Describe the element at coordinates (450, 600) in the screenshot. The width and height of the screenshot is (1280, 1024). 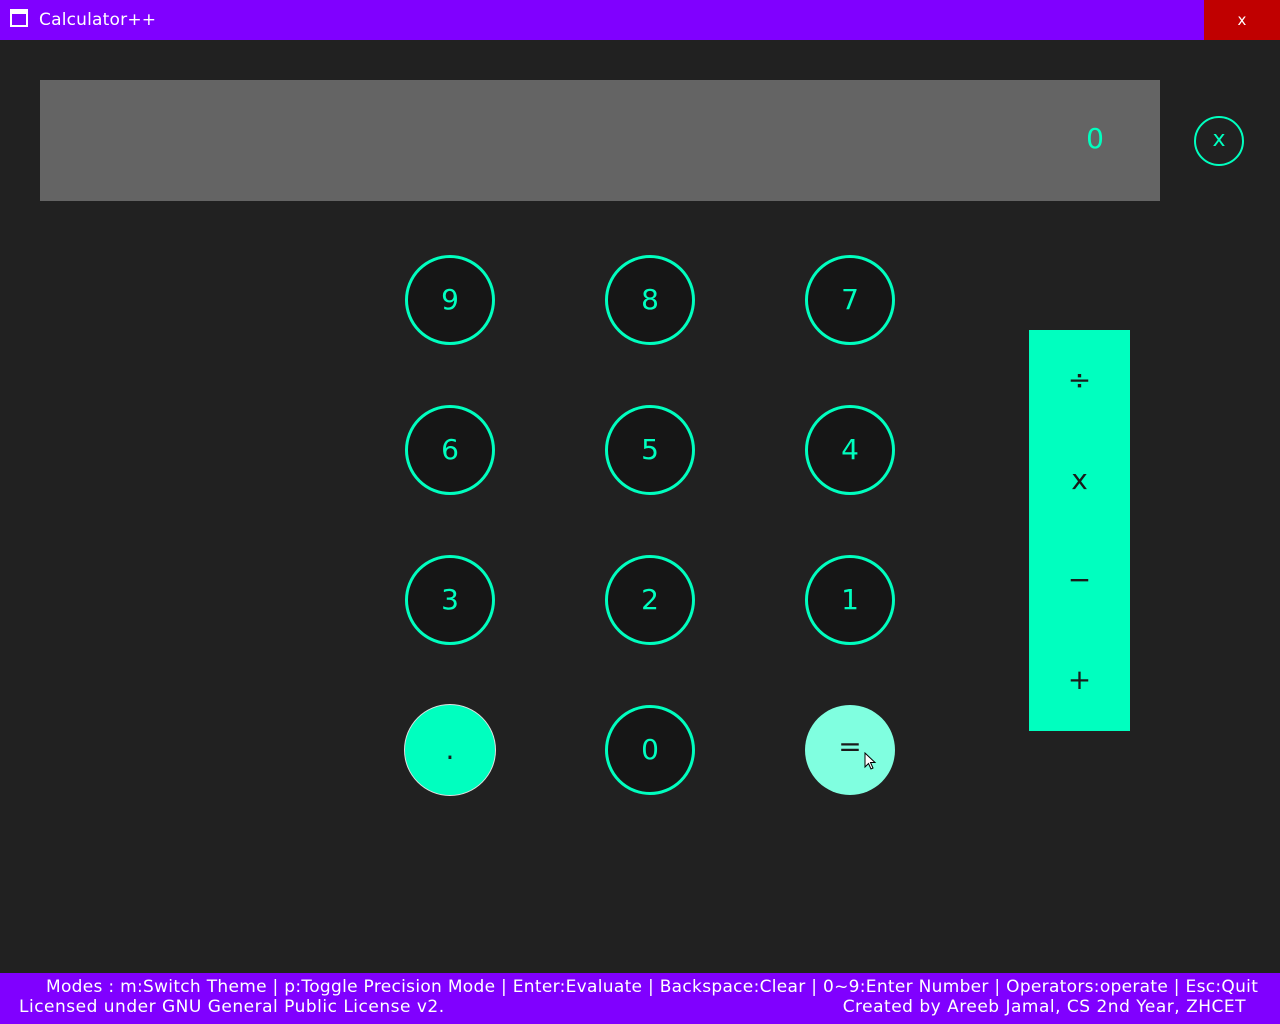
I see `key-3: 3` at that location.